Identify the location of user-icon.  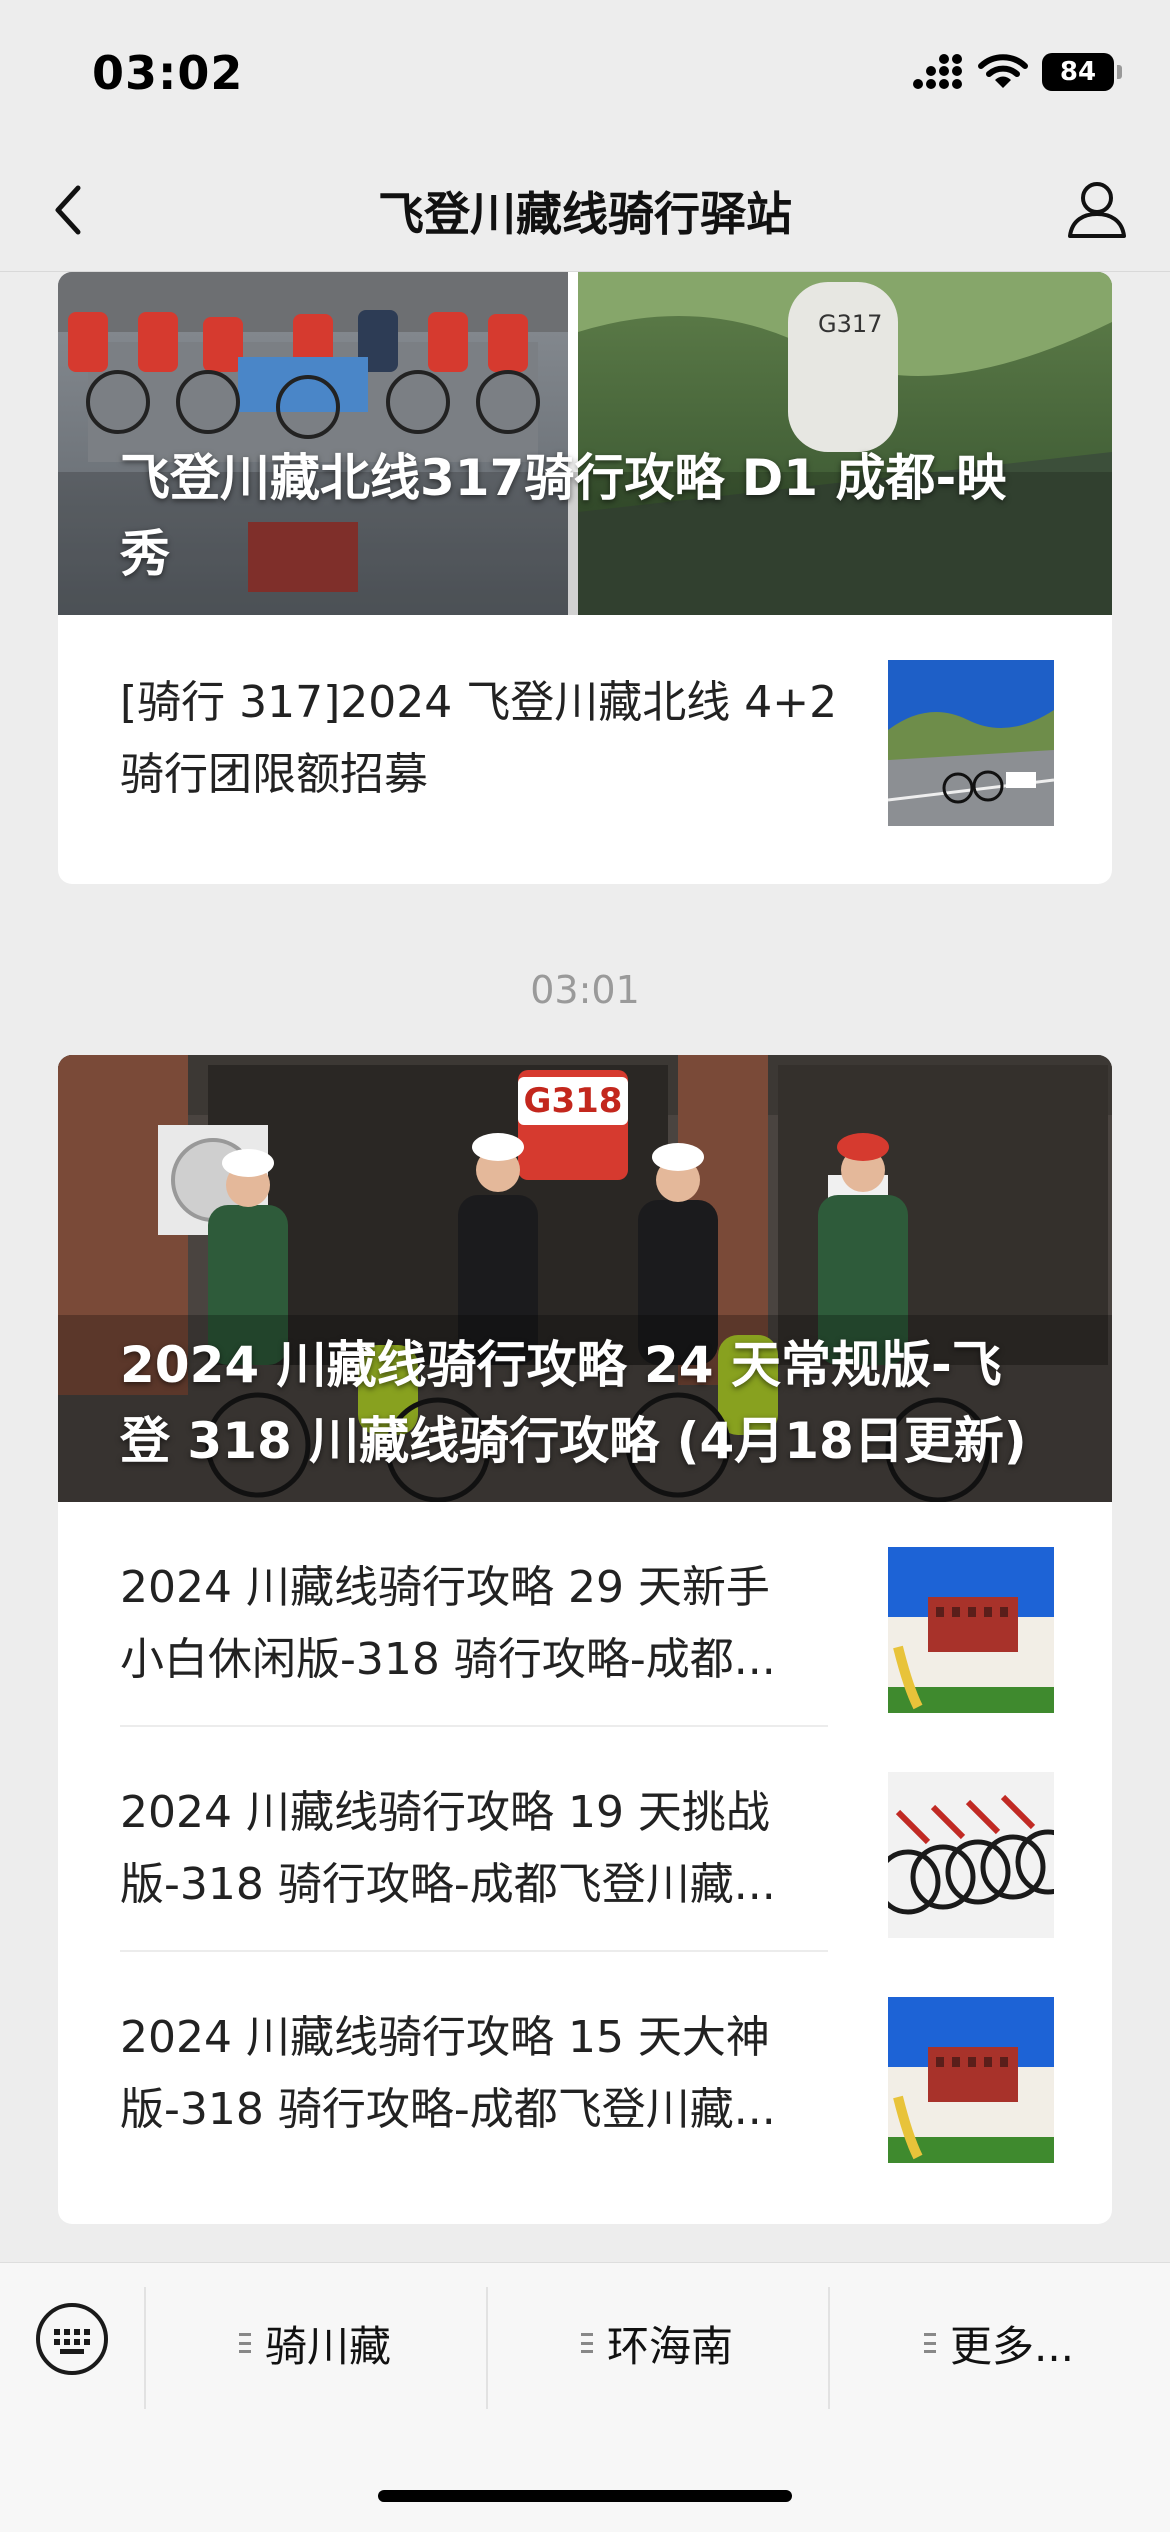
(1097, 209).